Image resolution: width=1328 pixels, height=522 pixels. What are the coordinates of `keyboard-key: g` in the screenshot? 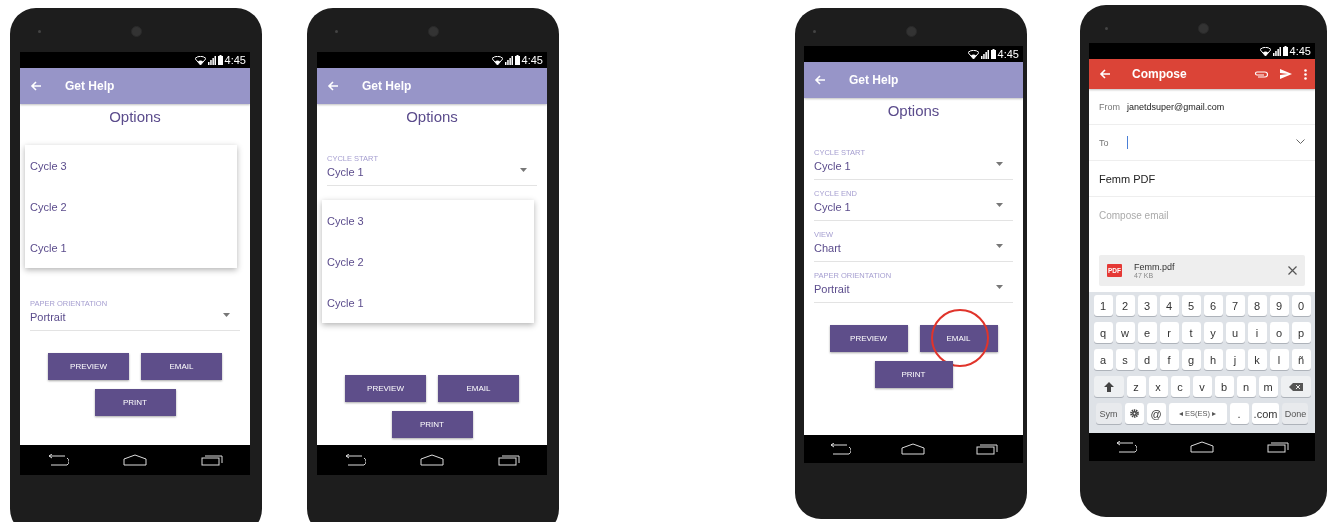 It's located at (1191, 359).